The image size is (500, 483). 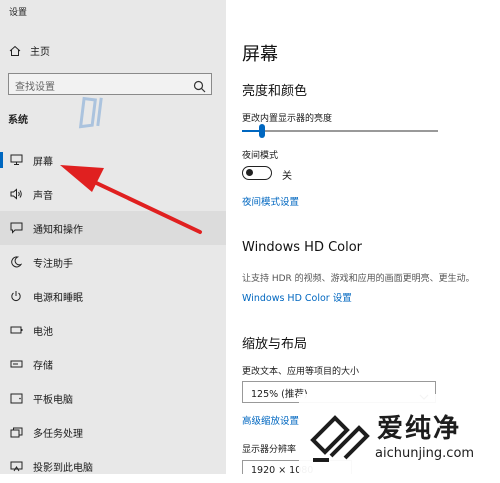 I want to click on sidebar-item-label: 专注助手, so click(x=53, y=264).